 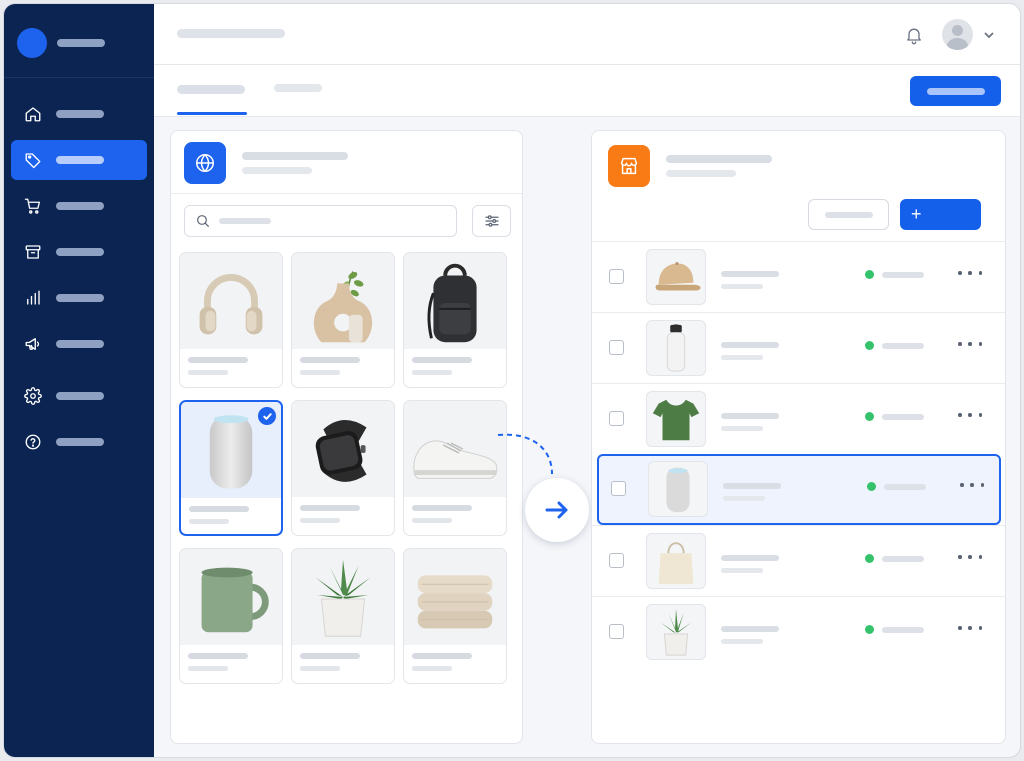 I want to click on secondary-action-button, so click(x=848, y=214).